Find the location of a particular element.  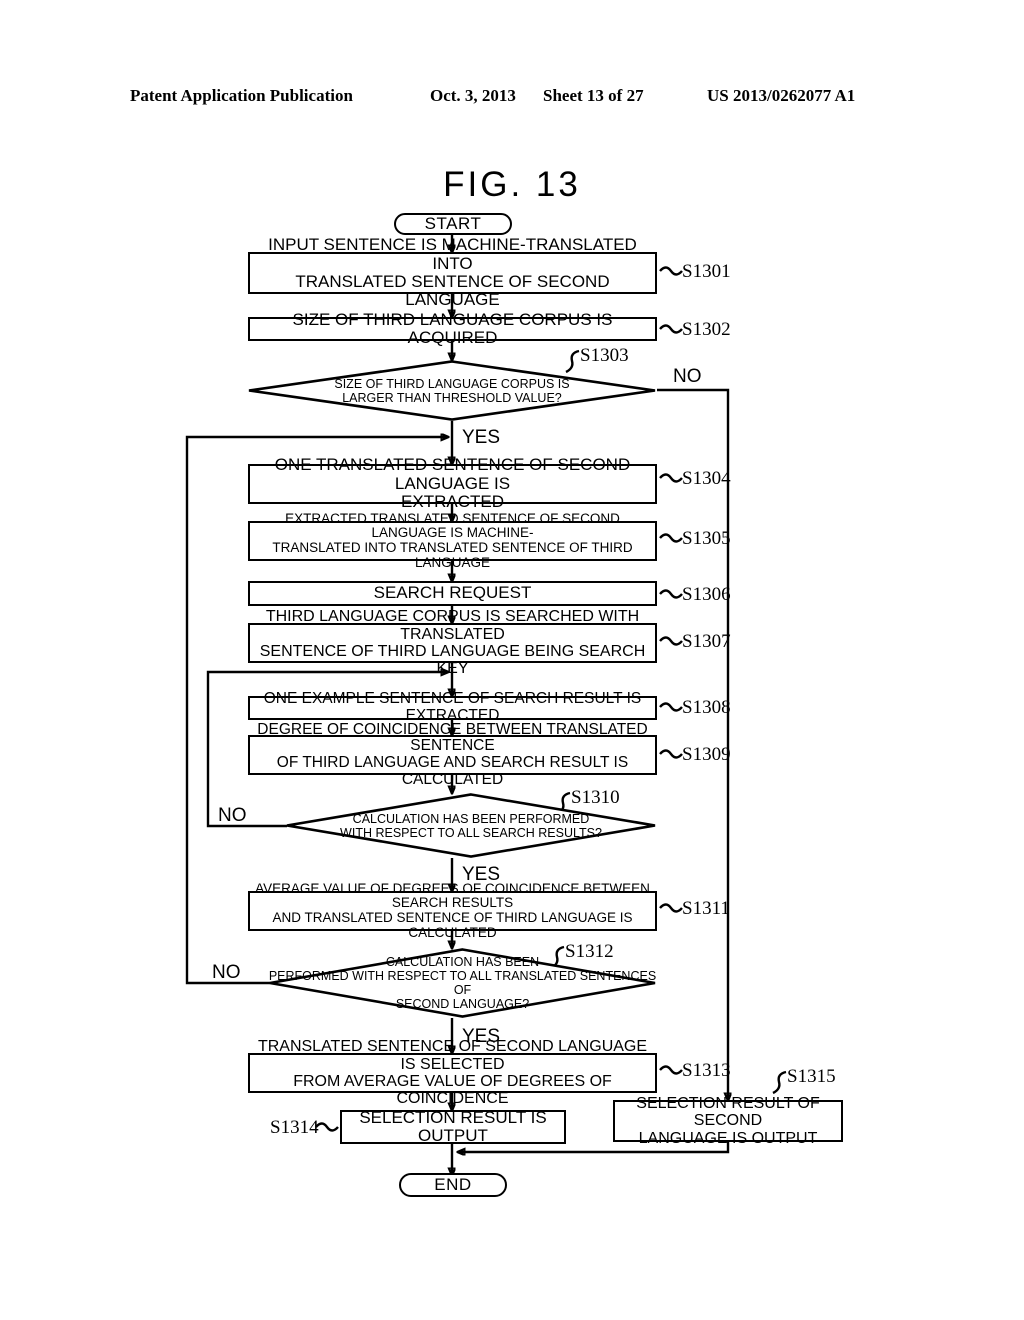

figure-title: FIG. 13 is located at coordinates (512, 184).